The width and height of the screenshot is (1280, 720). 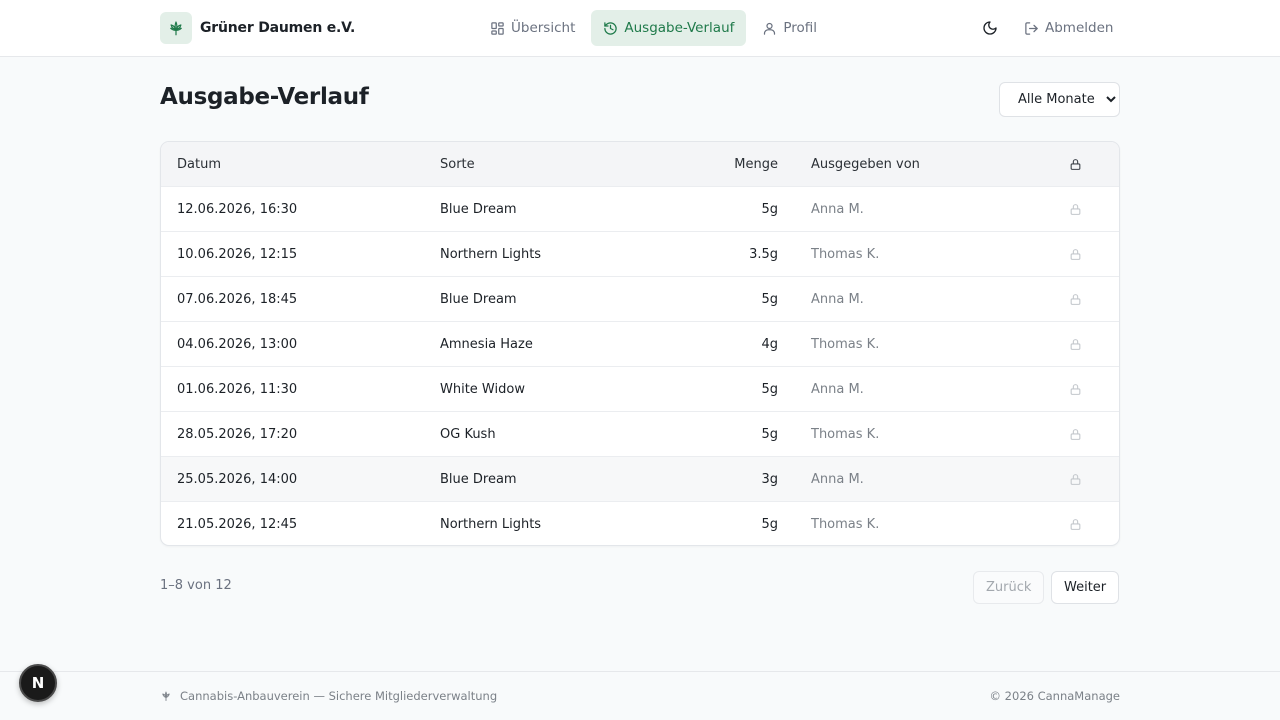 What do you see at coordinates (1079, 28) in the screenshot?
I see `logout-label: Abmelden` at bounding box center [1079, 28].